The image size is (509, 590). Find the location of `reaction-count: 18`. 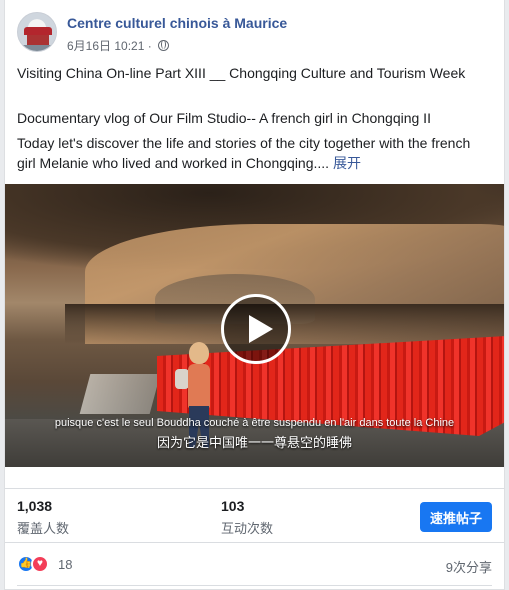

reaction-count: 18 is located at coordinates (65, 564).